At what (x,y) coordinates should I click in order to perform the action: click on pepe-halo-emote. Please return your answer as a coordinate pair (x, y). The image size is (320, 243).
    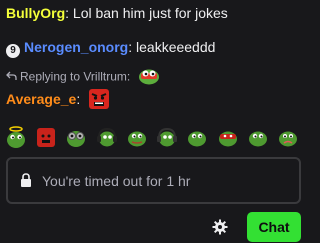
    Looking at the image, I should click on (16, 137).